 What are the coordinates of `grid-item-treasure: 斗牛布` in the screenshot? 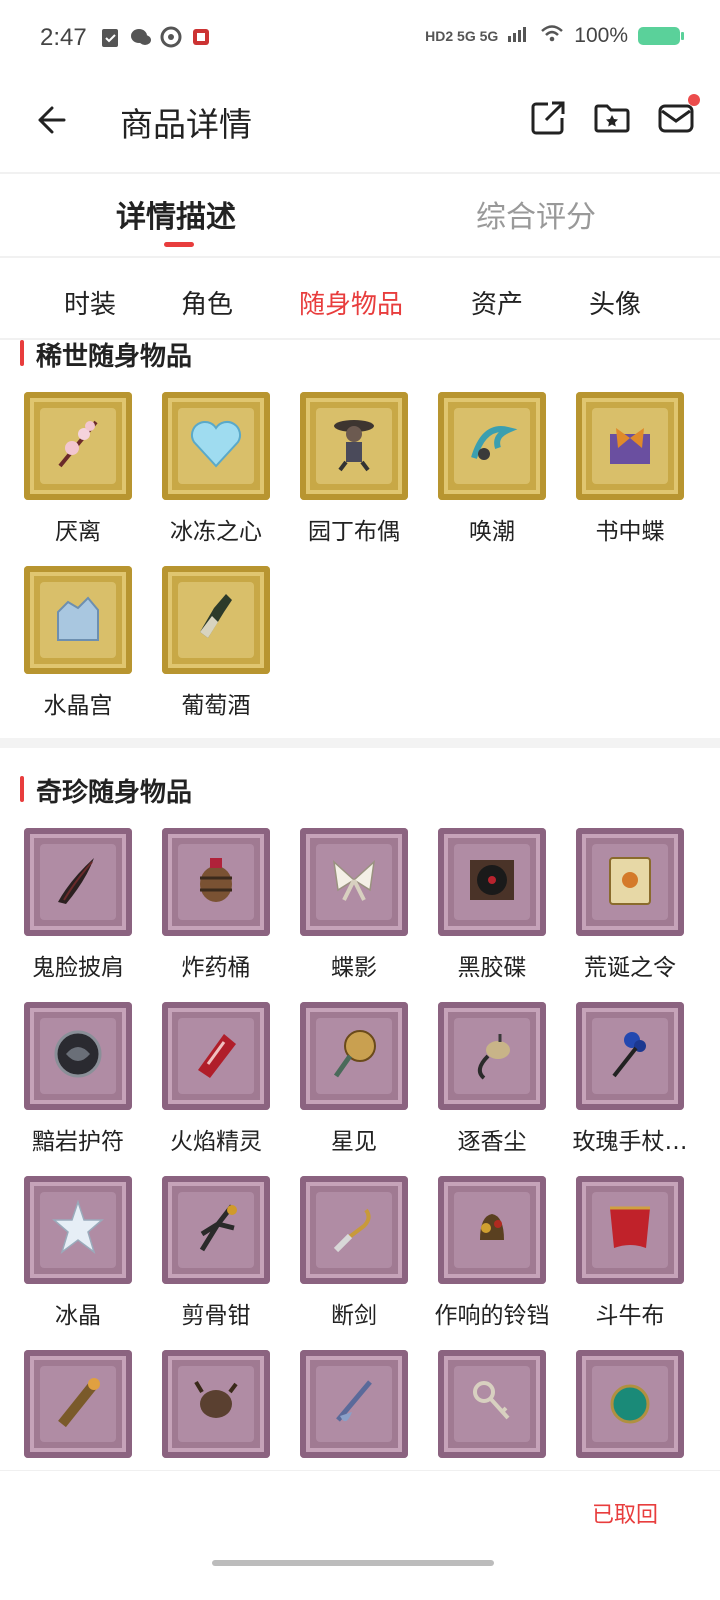 It's located at (630, 1253).